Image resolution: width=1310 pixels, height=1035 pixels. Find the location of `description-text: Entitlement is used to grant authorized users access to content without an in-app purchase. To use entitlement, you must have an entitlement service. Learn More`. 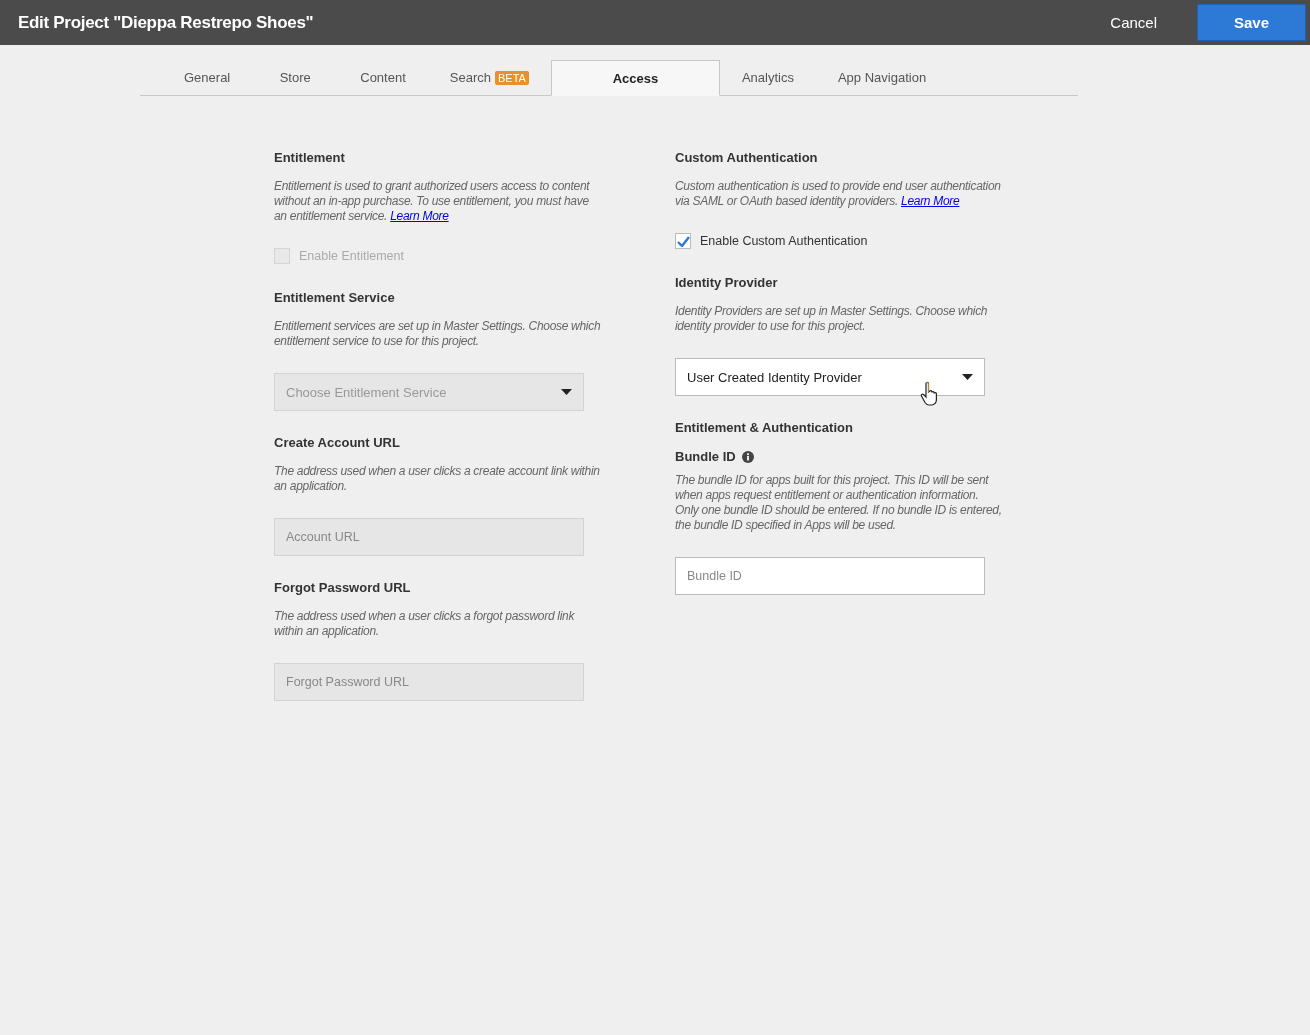

description-text: Entitlement is used to grant authorized users access to content without an in-app purchase. To use entitlement, you must have an entitlement service. Learn More is located at coordinates (432, 201).